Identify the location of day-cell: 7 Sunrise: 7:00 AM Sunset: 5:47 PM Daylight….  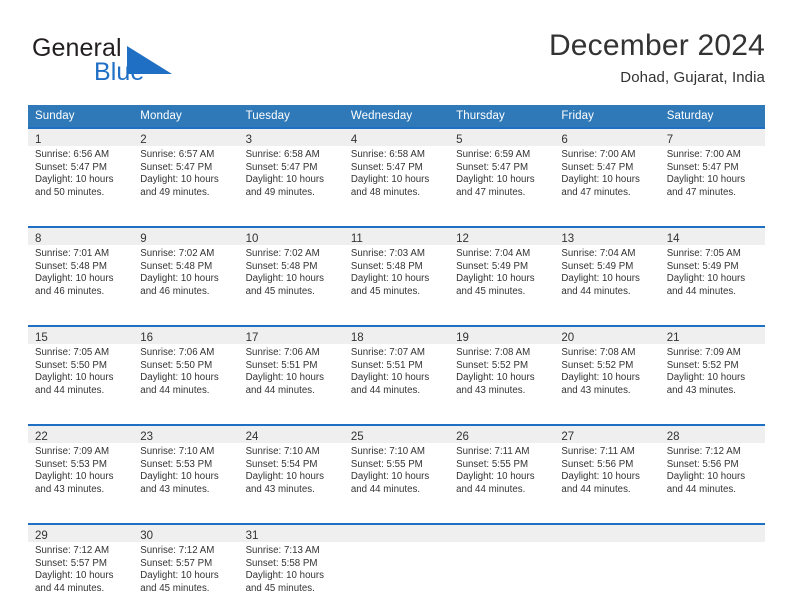
(712, 172).